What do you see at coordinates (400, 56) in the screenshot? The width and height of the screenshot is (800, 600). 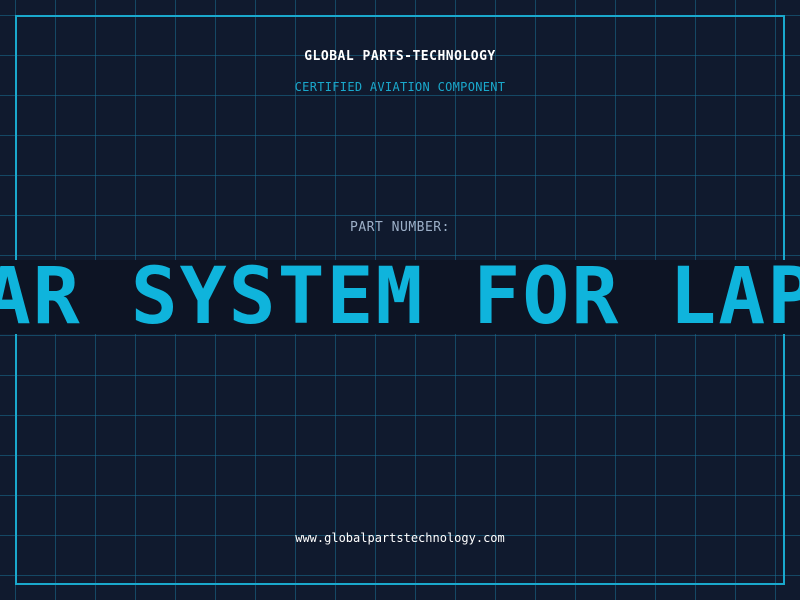 I see `brand-name: GLOBAL PARTS-TECHNOLOGY` at bounding box center [400, 56].